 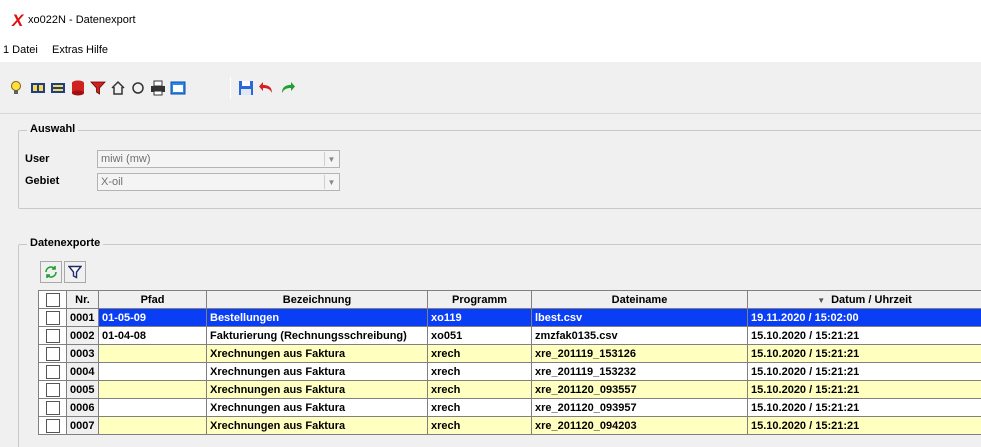 I want to click on cell-nr: 0003, so click(x=82, y=353).